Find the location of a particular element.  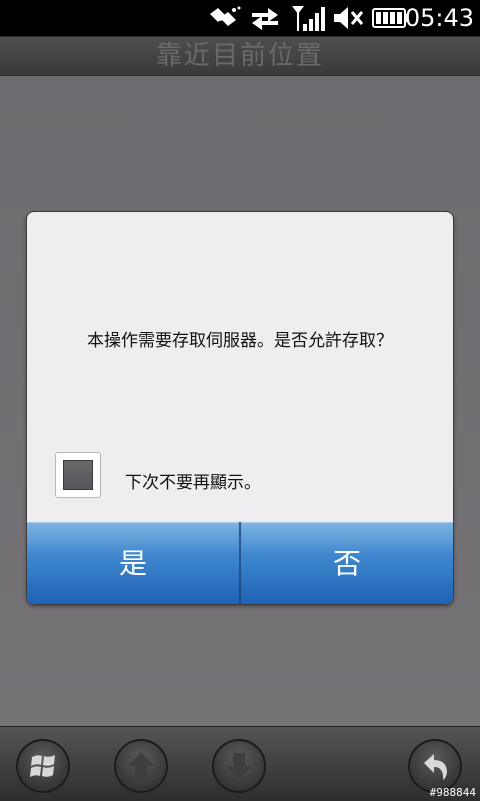

checkbox-label: 下次不要再顯示。 is located at coordinates (193, 483).